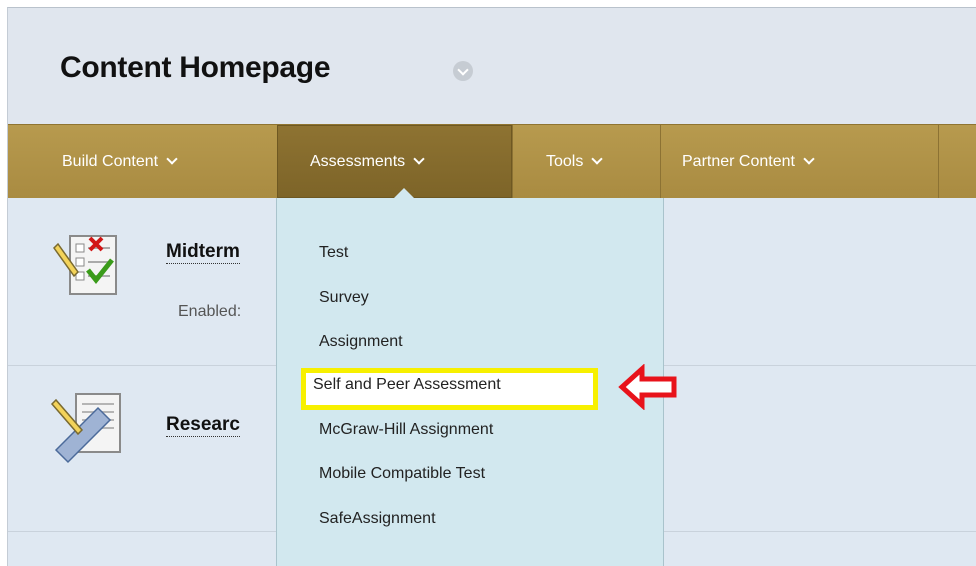  I want to click on menu-item-safeassignment: SafeAssignment, so click(377, 519).